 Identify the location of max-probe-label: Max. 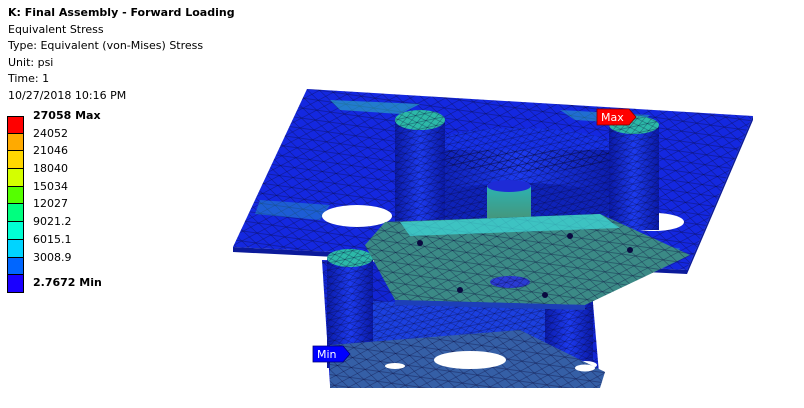
(612, 117).